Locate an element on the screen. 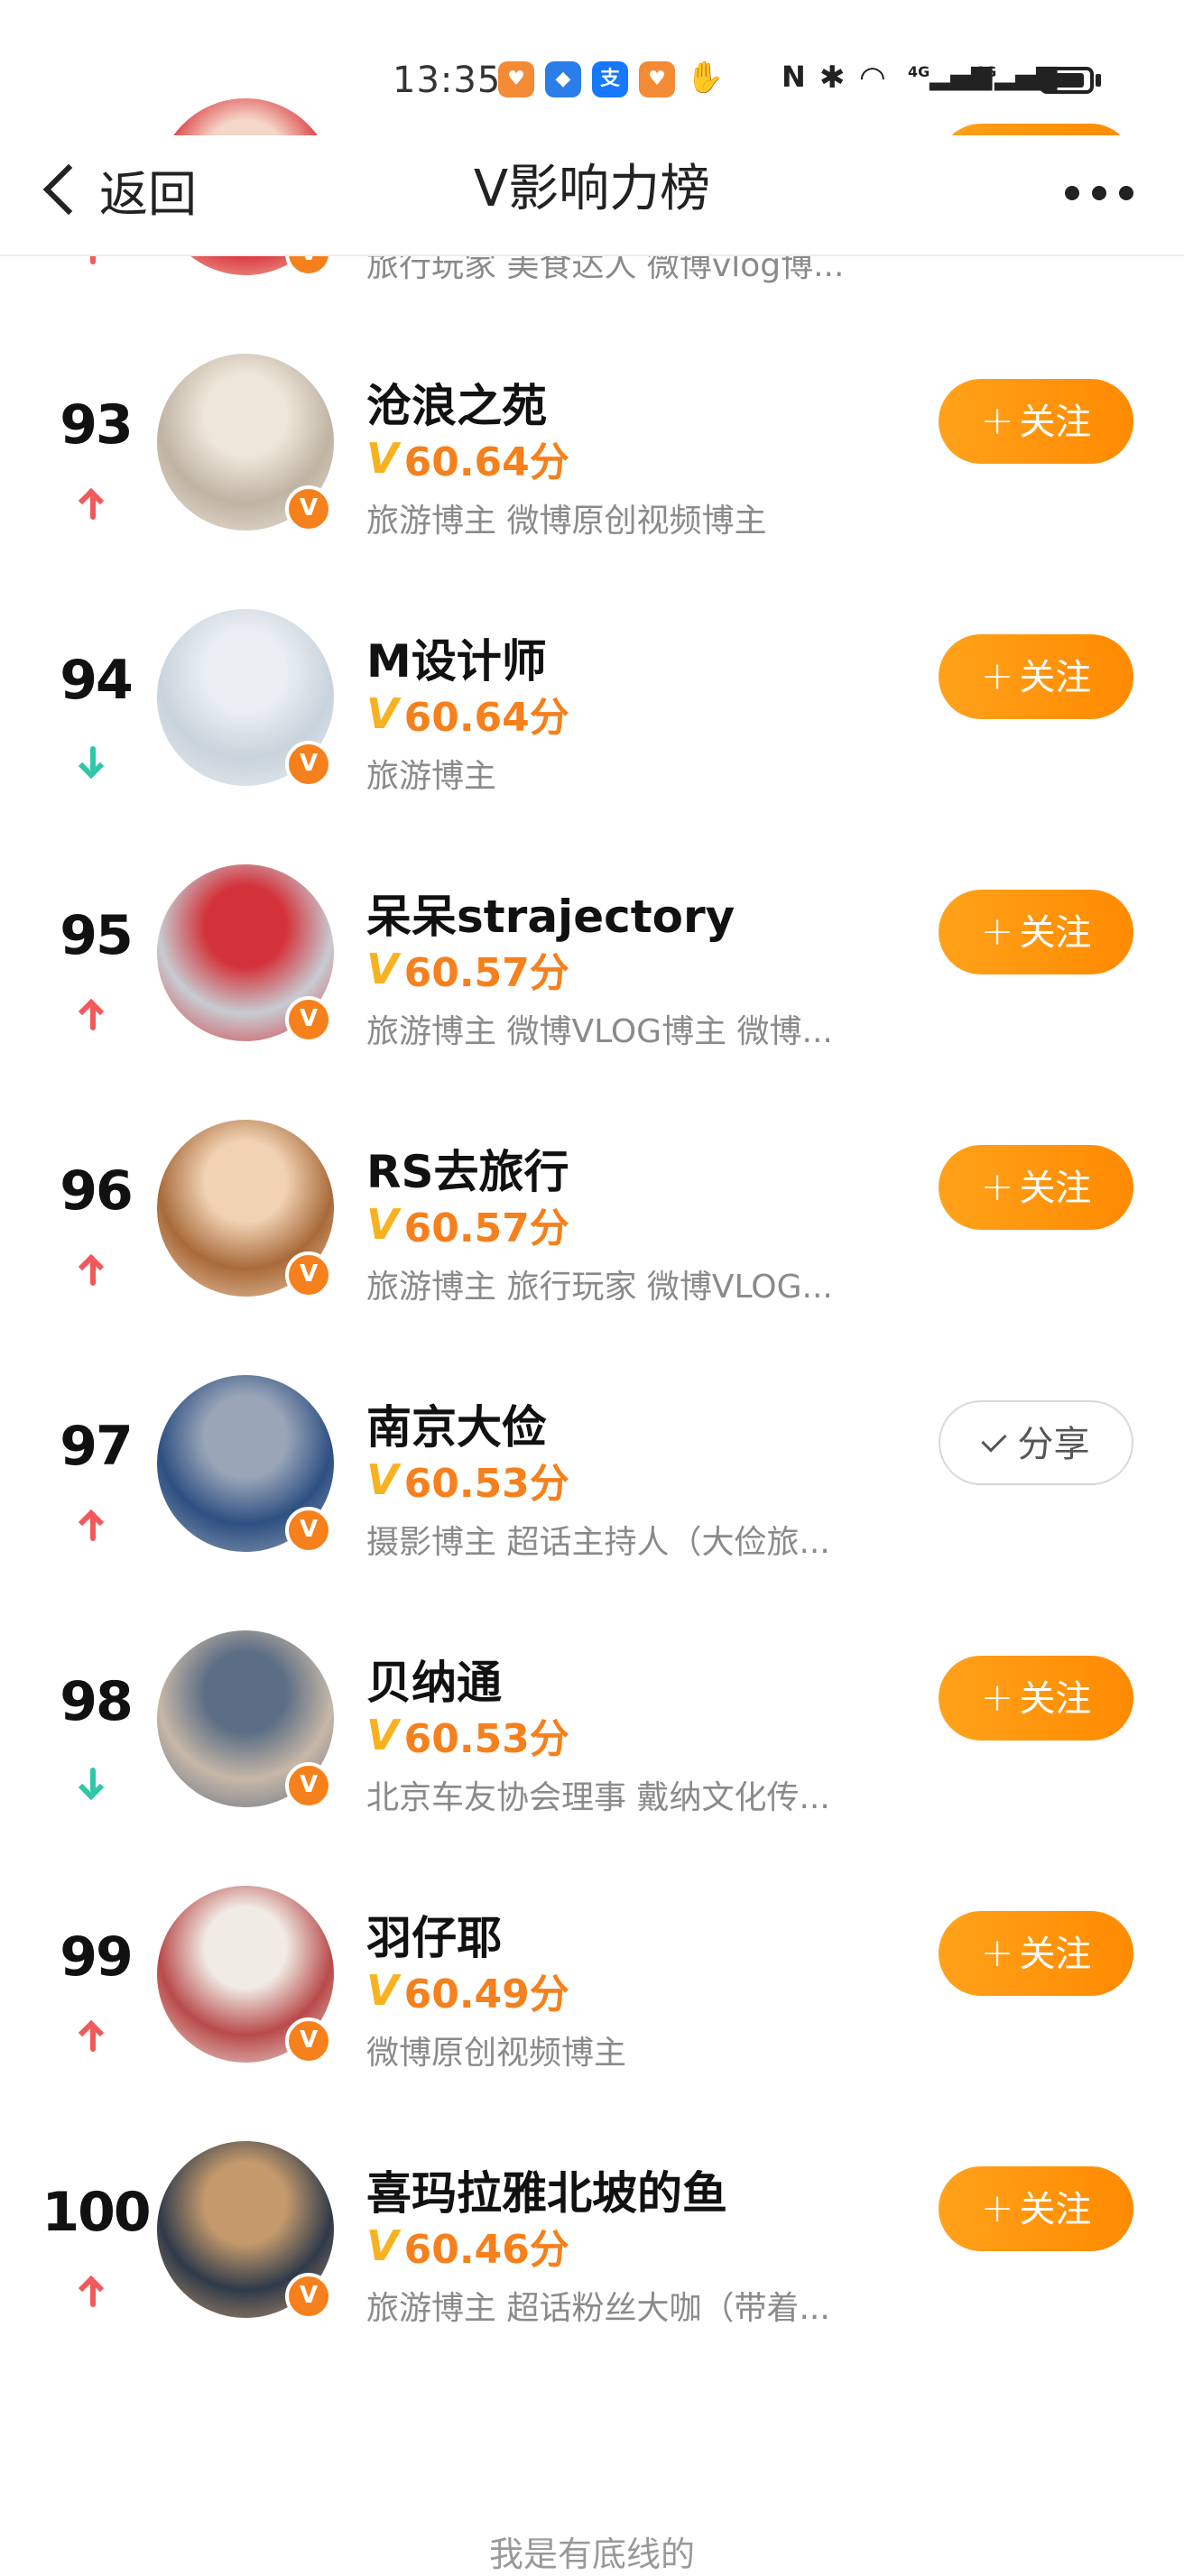 The width and height of the screenshot is (1184, 2576). user-name: M设计师 is located at coordinates (456, 657).